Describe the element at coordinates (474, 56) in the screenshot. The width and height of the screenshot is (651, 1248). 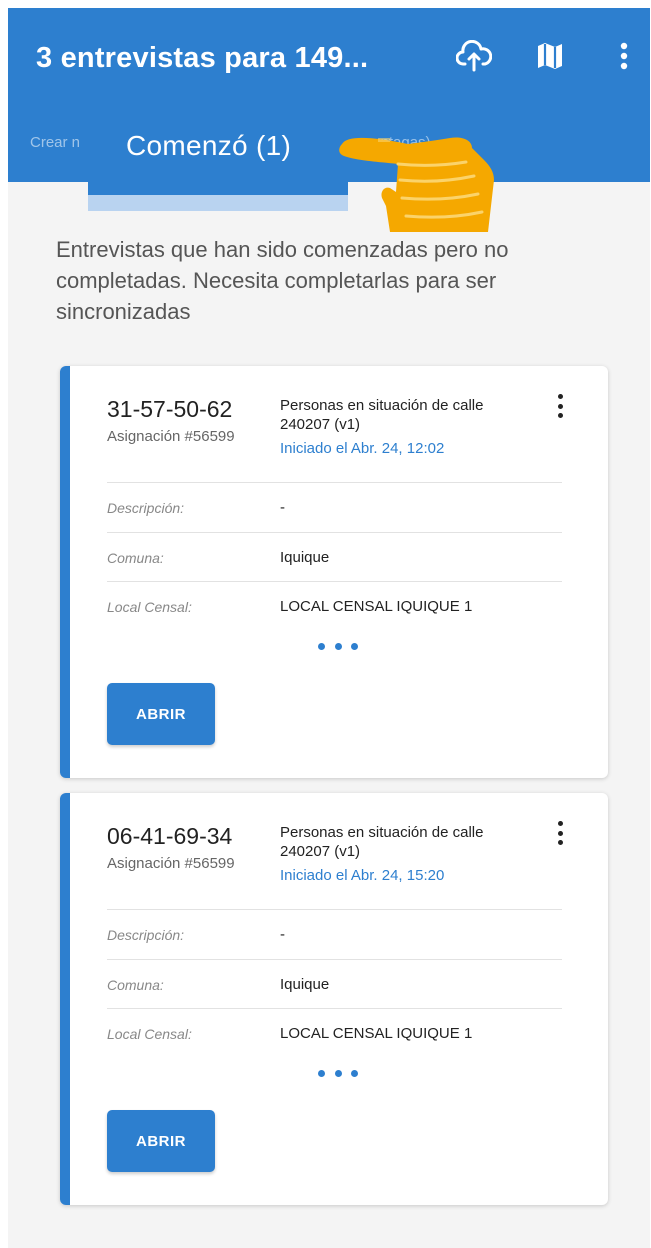
I see `cloud-sync-icon` at that location.